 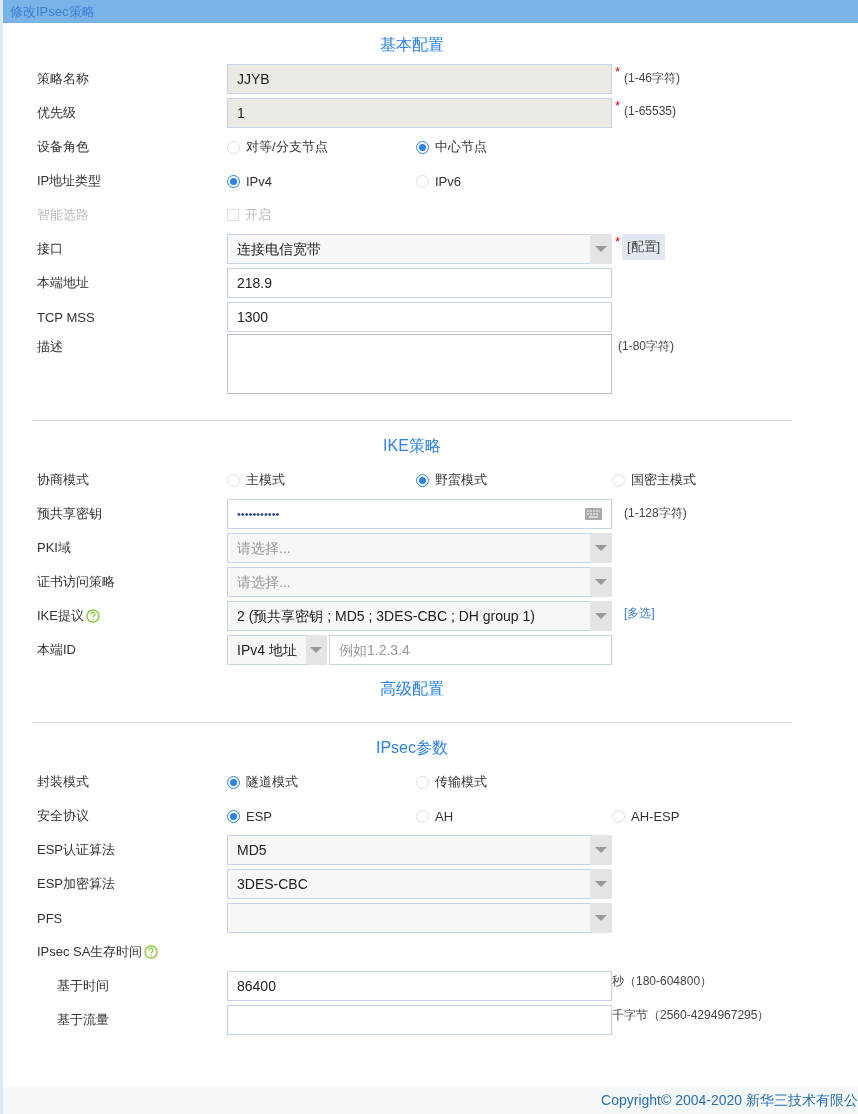 What do you see at coordinates (52, 11) in the screenshot?
I see `window-title: 修改IPsec策略` at bounding box center [52, 11].